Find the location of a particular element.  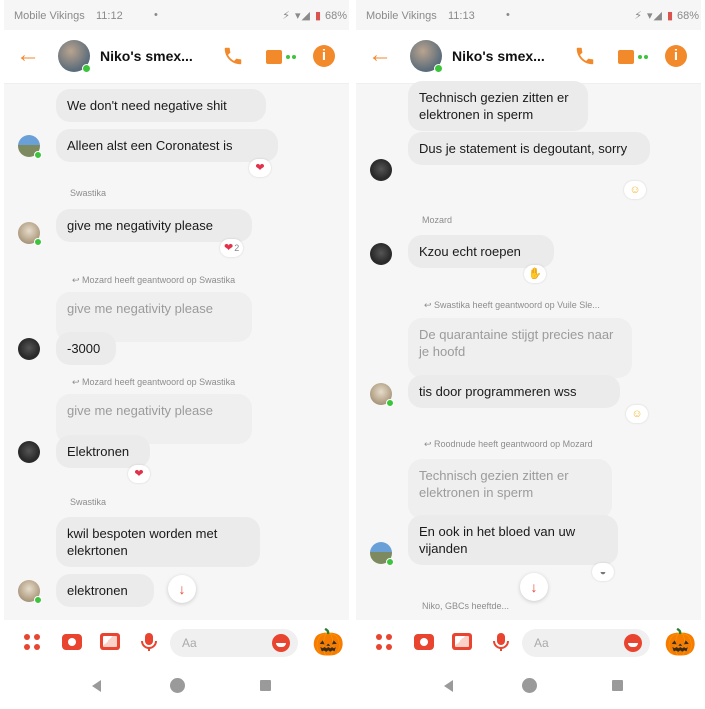

message-bubble: En ook in het bloed van uw vijanden is located at coordinates (513, 540).